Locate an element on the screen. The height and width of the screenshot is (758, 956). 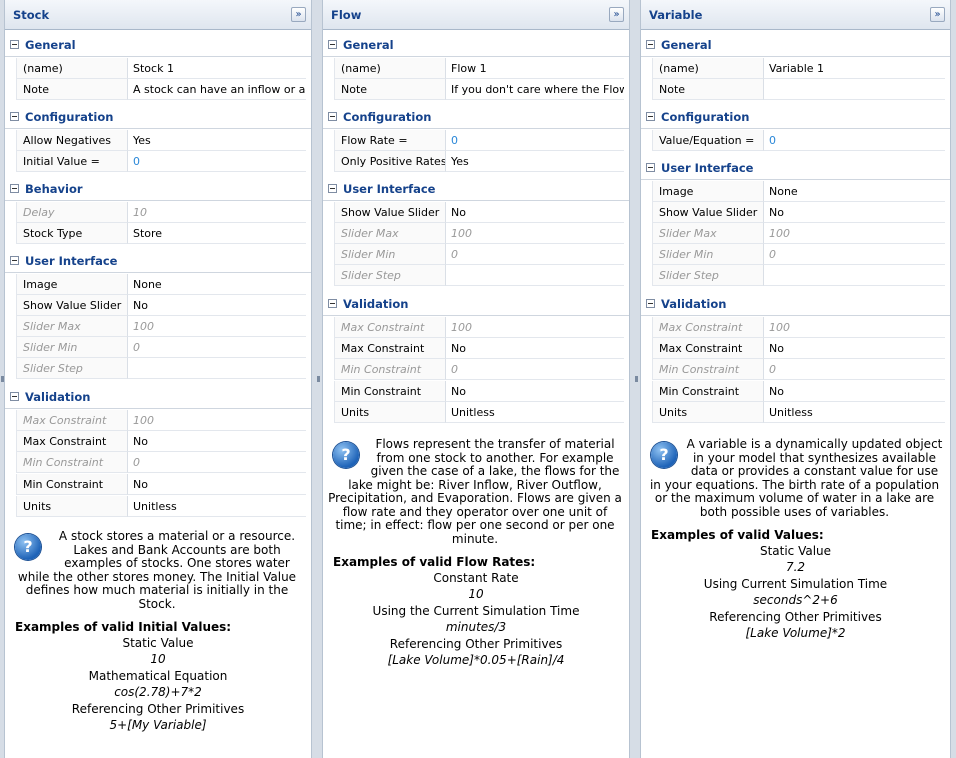
property-row-flow-rate: Flow Rate = 0 is located at coordinates (476, 141).